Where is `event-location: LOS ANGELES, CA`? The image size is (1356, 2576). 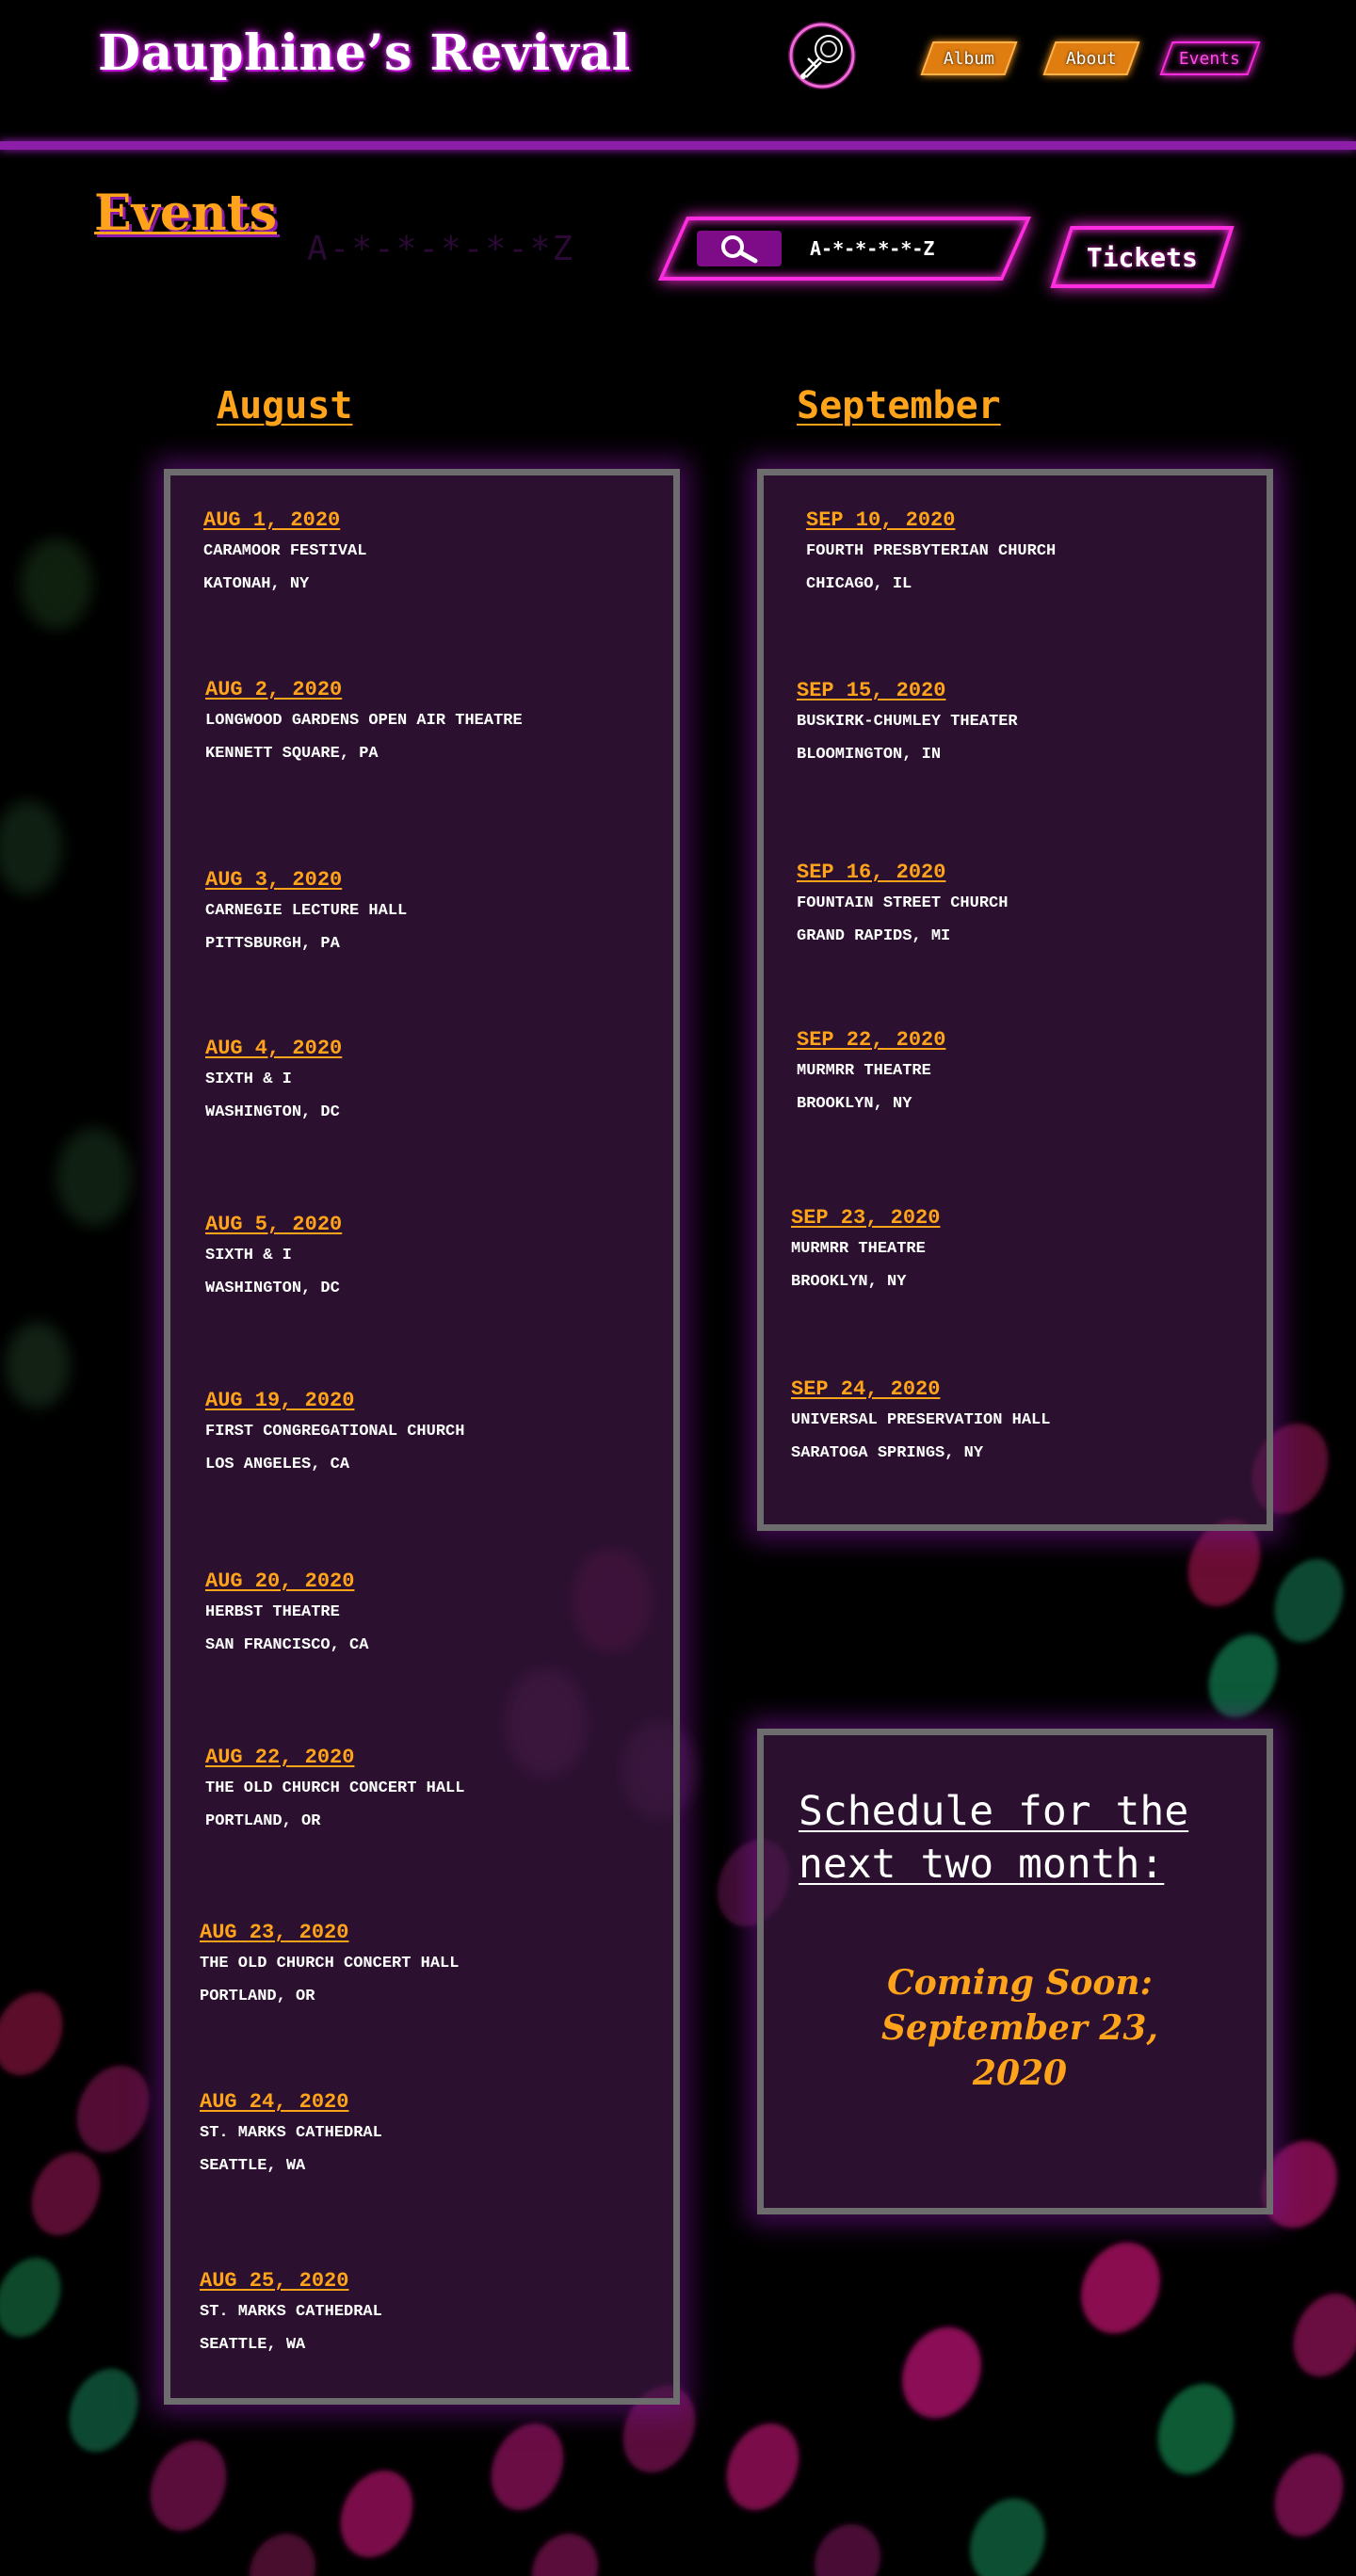 event-location: LOS ANGELES, CA is located at coordinates (278, 1464).